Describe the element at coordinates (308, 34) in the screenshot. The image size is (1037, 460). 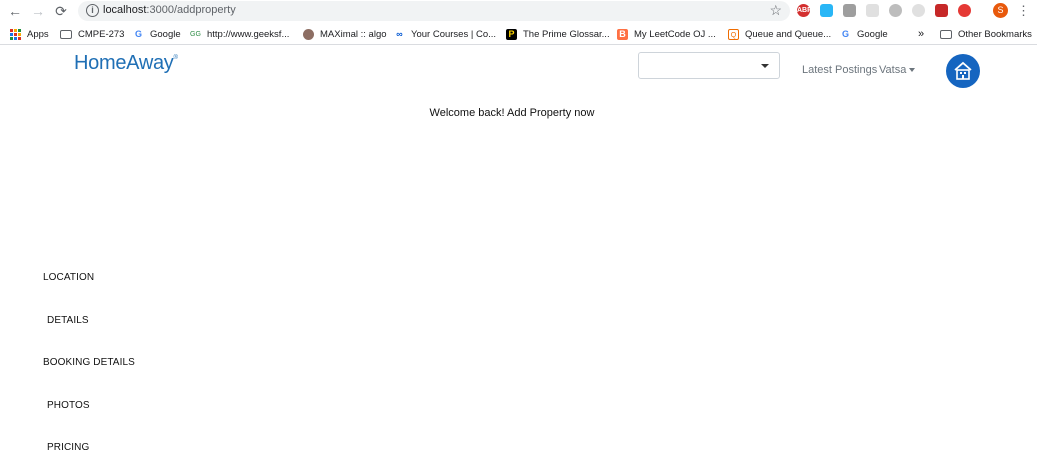
I see `maximal-icon` at that location.